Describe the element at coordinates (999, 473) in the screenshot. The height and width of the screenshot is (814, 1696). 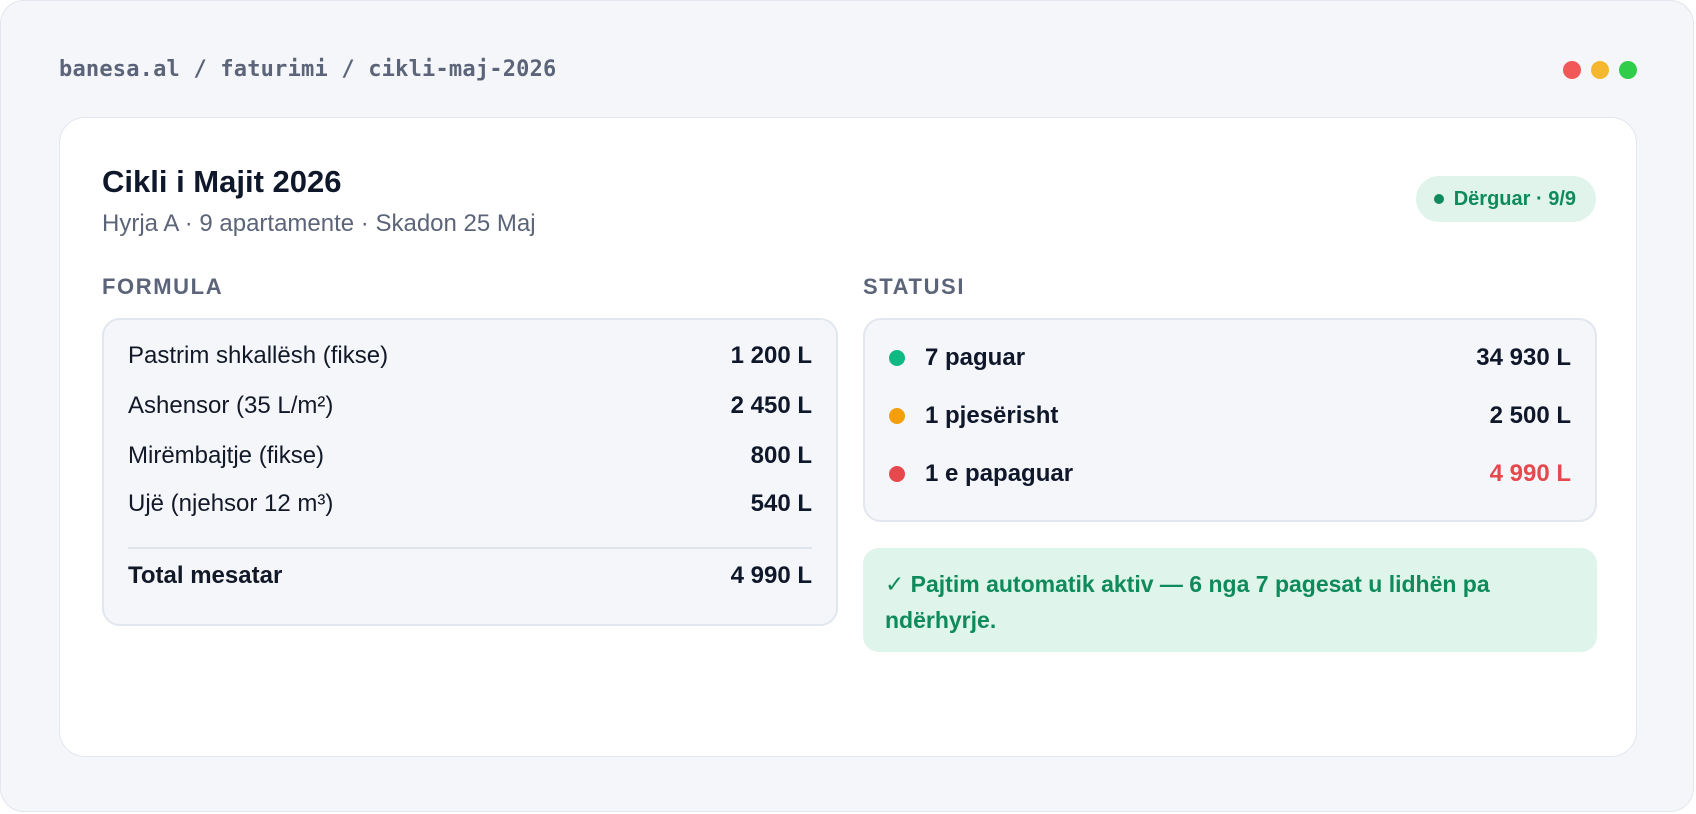
I see `status-row-label: 1 e papaguar` at that location.